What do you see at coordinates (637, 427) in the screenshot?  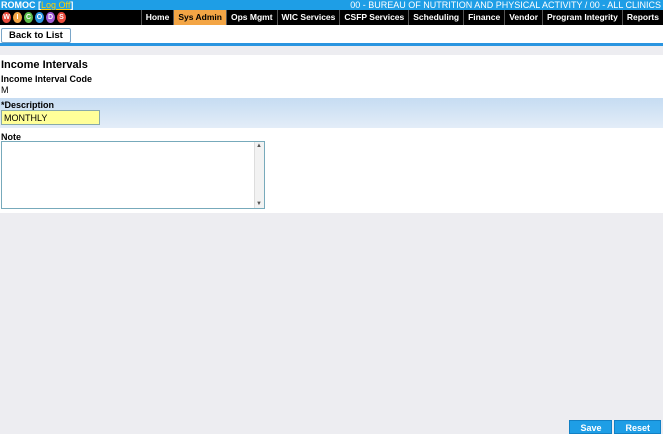 I see `reset-button: Reset` at bounding box center [637, 427].